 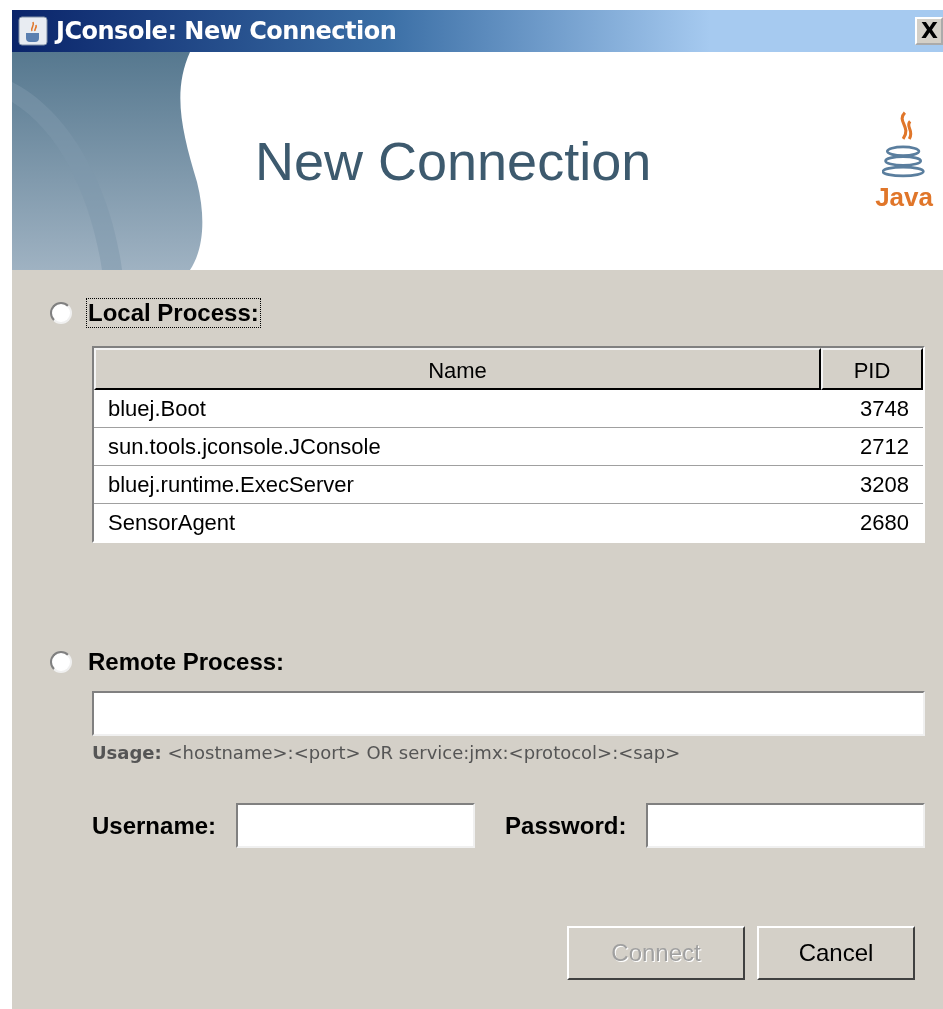 What do you see at coordinates (61, 662) in the screenshot?
I see `remote-process-radio` at bounding box center [61, 662].